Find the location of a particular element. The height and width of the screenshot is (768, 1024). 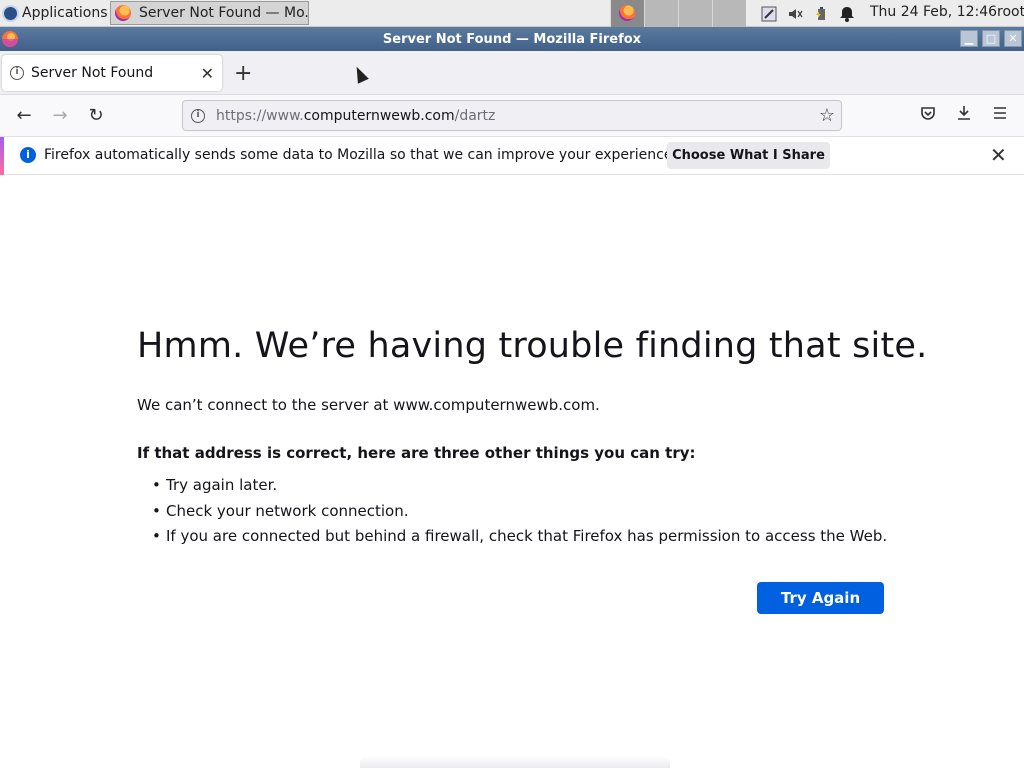

url-bar: i https://www. computernwewb.com/dartz ☆ is located at coordinates (512, 115).